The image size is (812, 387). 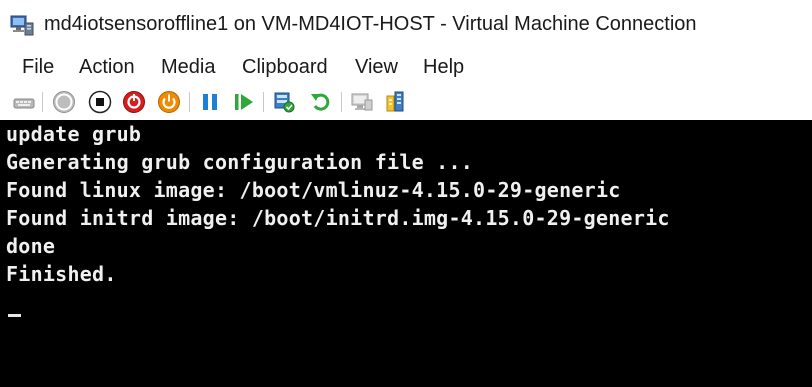 I want to click on revert-icon, so click(x=321, y=102).